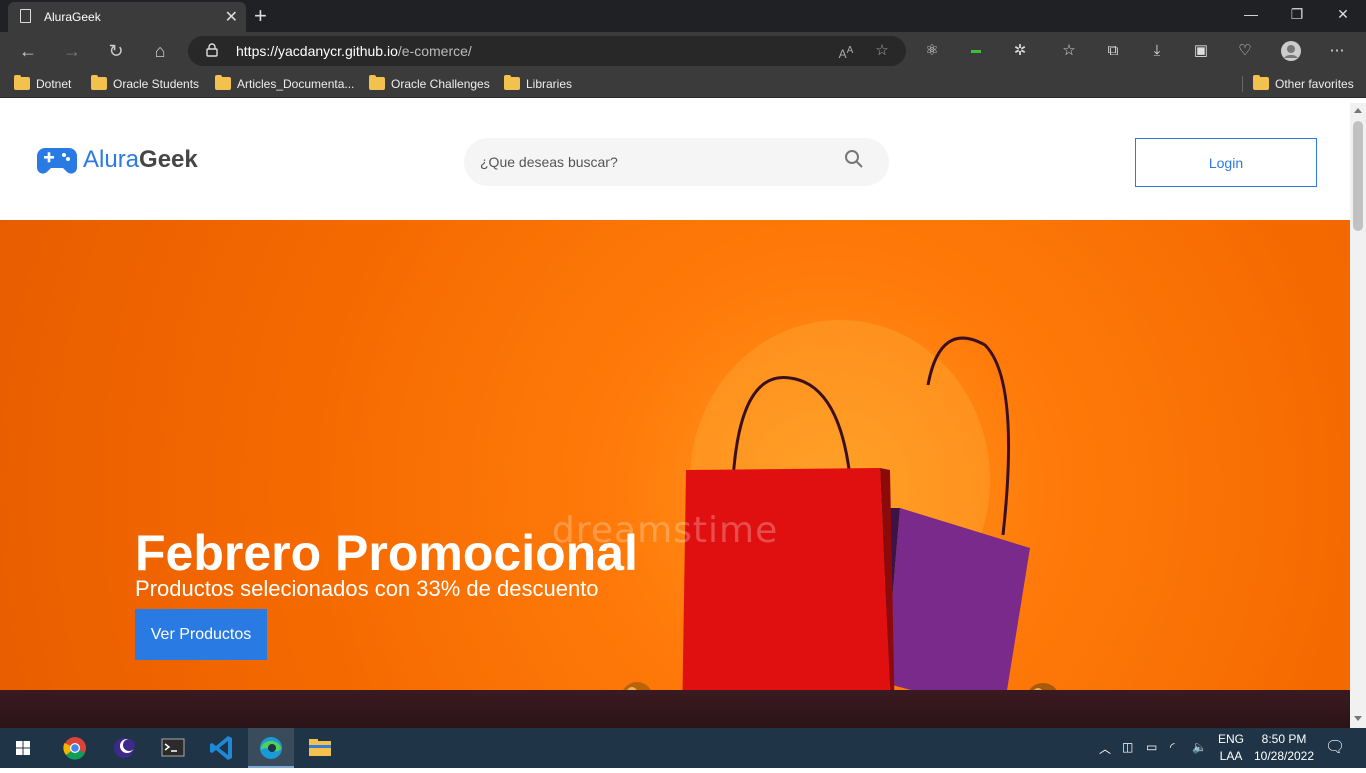 The width and height of the screenshot is (1366, 773). I want to click on notifications-icon: 🗨, so click(1335, 747).